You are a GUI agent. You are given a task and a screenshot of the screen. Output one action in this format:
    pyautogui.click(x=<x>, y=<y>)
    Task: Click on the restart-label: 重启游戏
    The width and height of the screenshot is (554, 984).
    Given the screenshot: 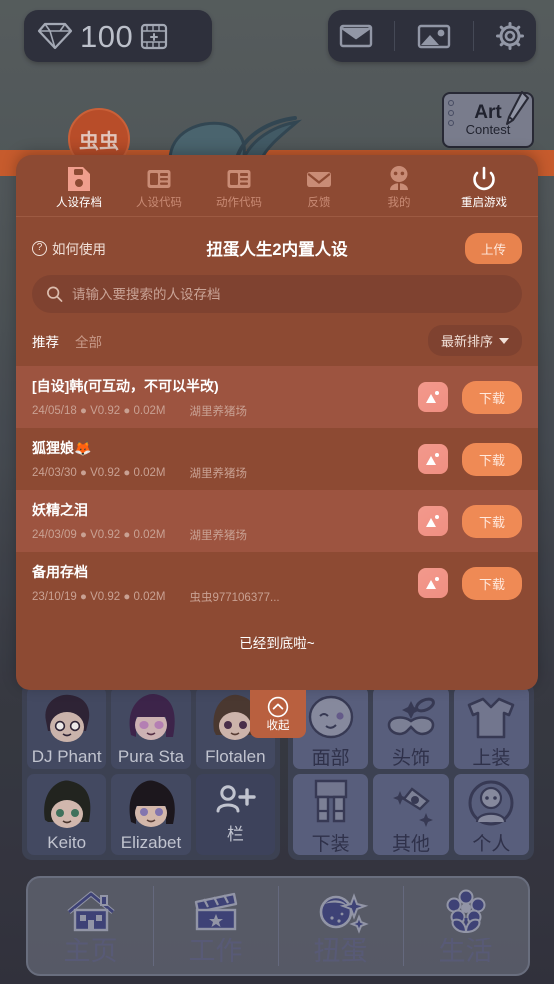 What is the action you would take?
    pyautogui.click(x=484, y=203)
    